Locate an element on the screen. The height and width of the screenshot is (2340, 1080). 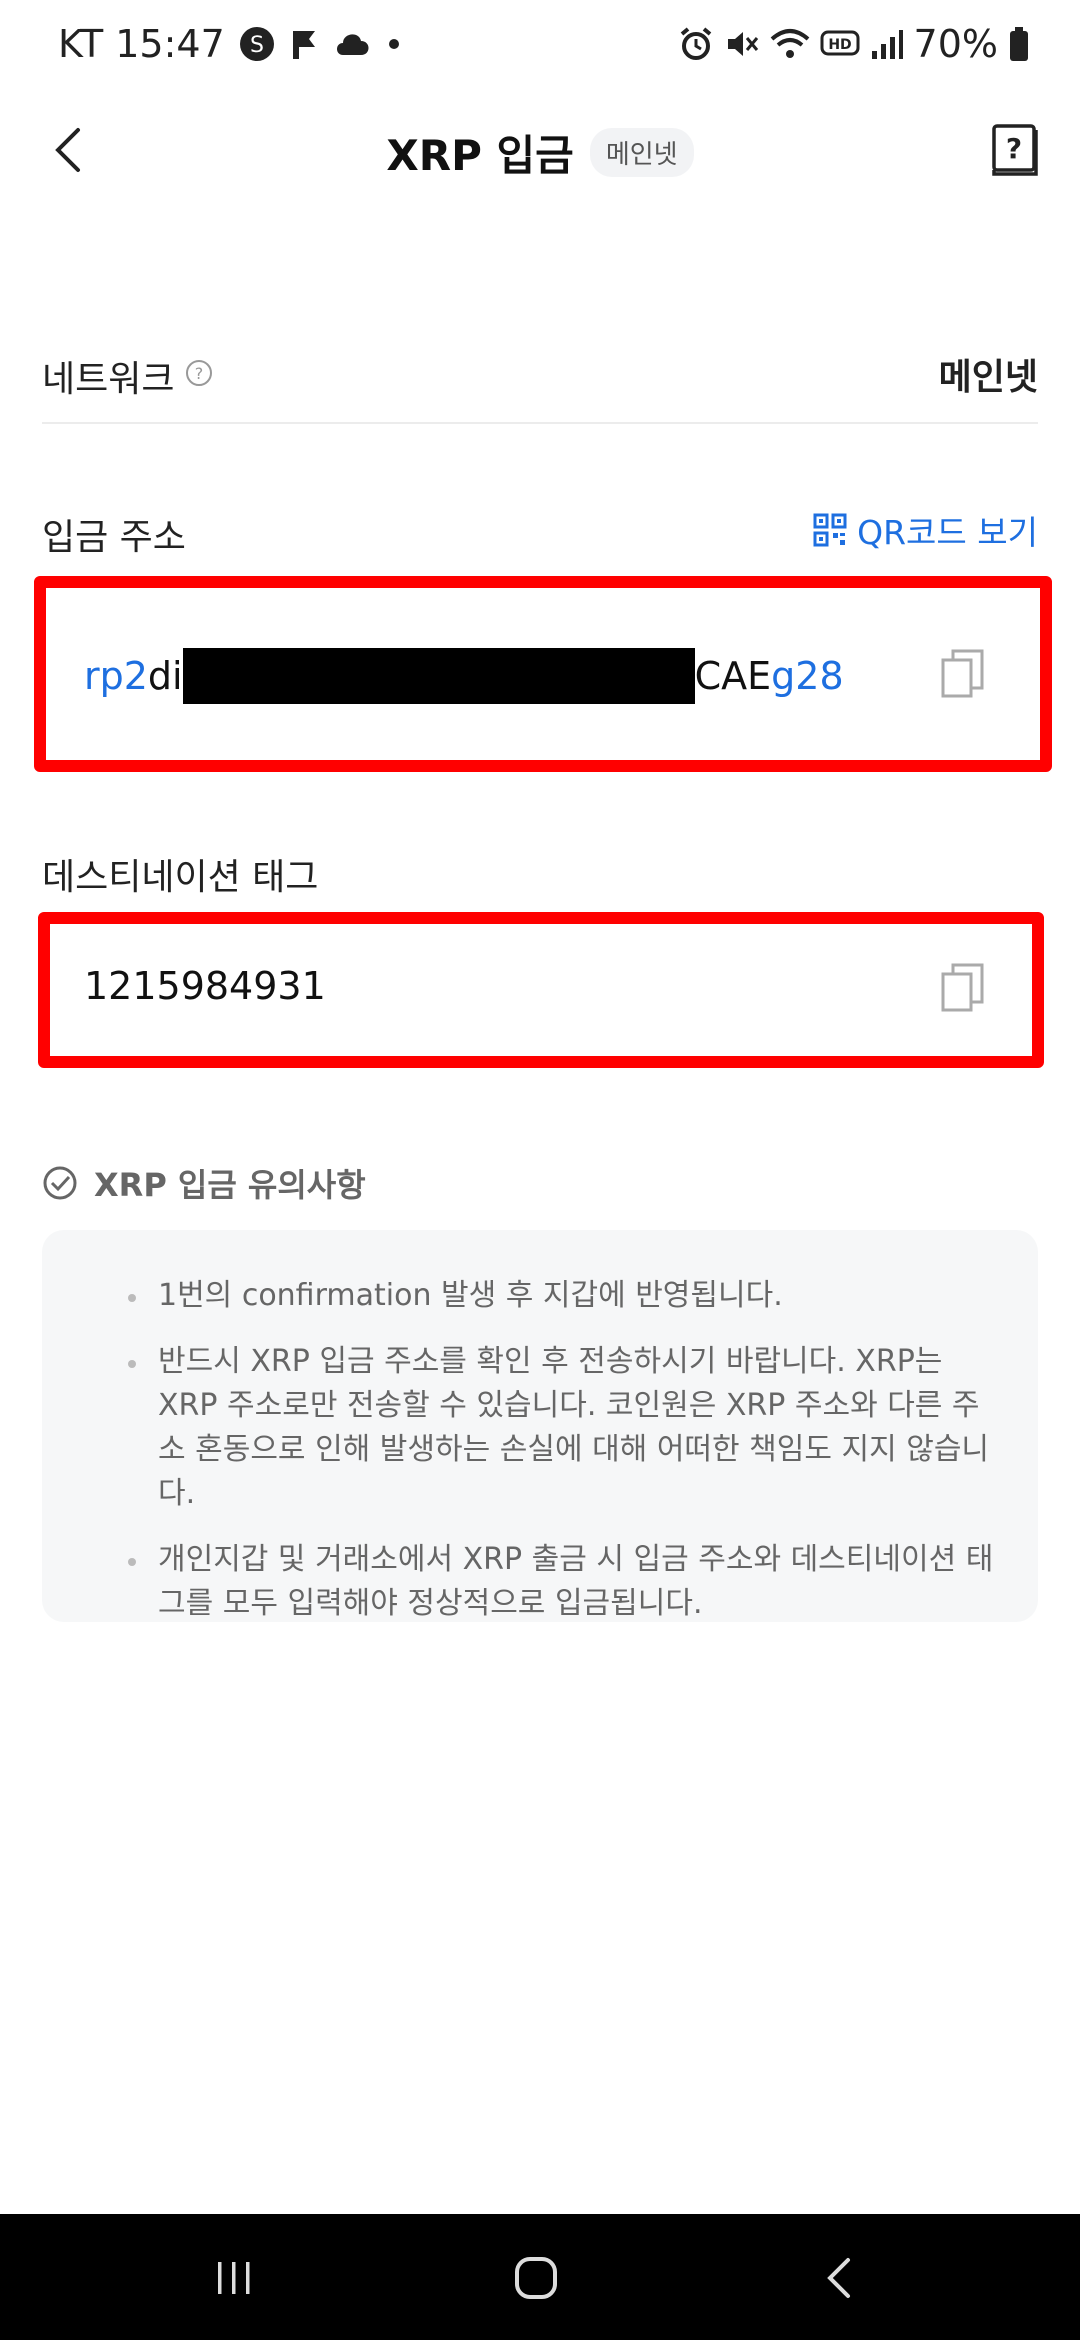
home-button is located at coordinates (536, 2278).